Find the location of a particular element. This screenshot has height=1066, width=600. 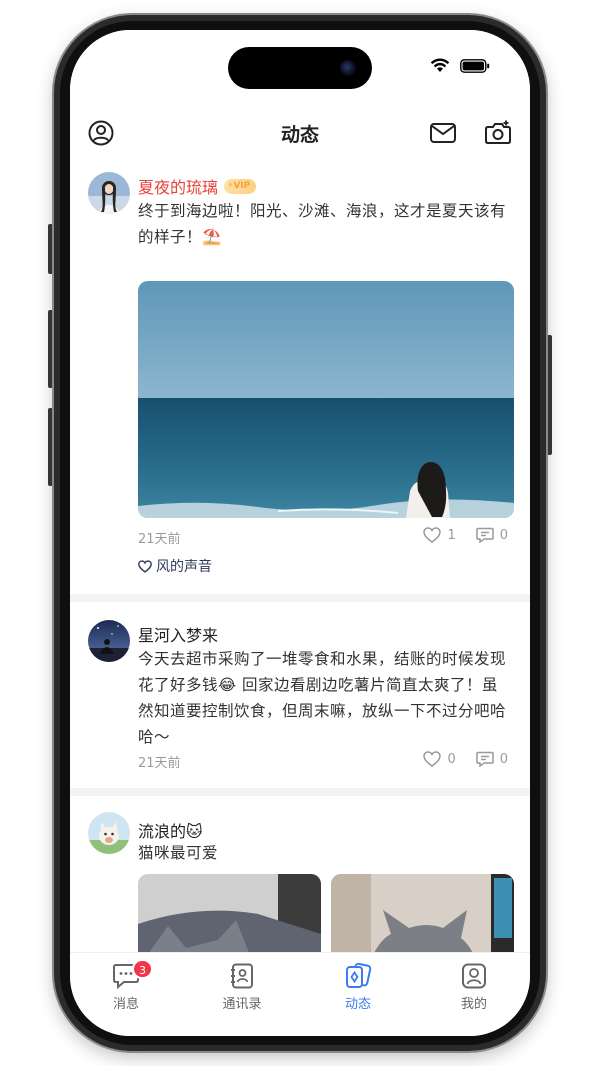

post-username: 流浪的🐱 is located at coordinates (170, 830).